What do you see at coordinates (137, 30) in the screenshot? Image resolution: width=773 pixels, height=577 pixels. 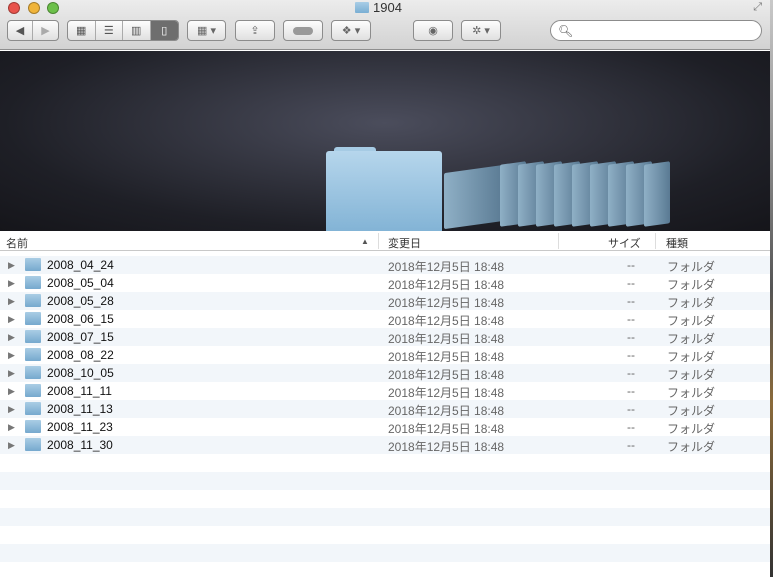 I see `column-view-button: ▥` at bounding box center [137, 30].